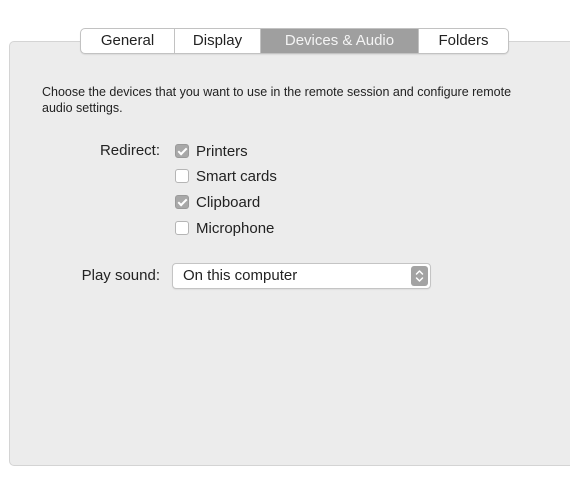  I want to click on tab-bar: General Display Devices & Audio Folders, so click(294, 41).